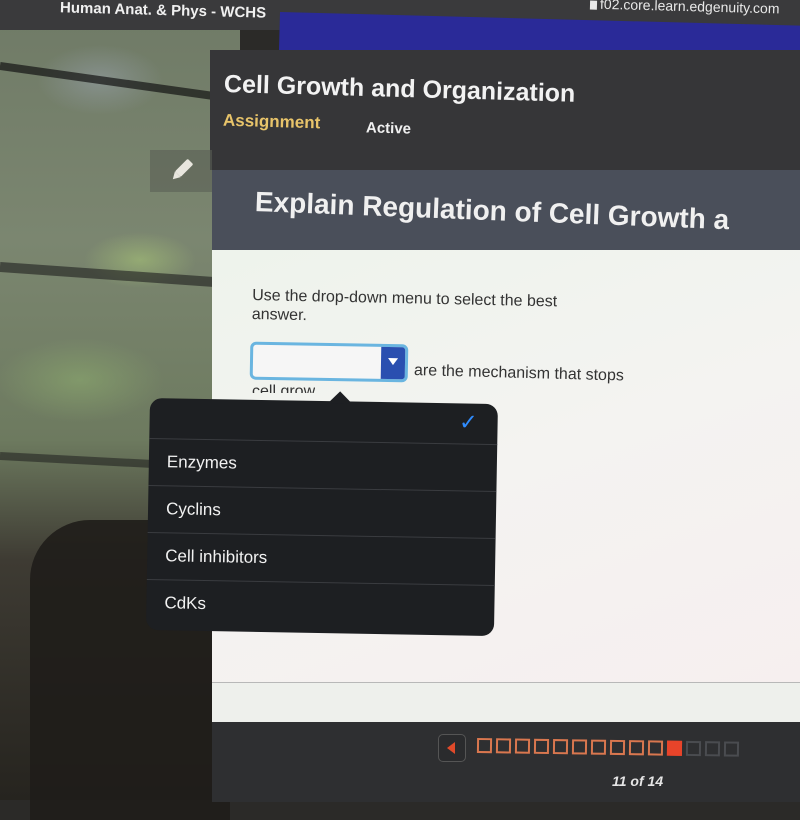  I want to click on dropdown-option-cell-inhibitors: Cell inhibitors, so click(321, 559).